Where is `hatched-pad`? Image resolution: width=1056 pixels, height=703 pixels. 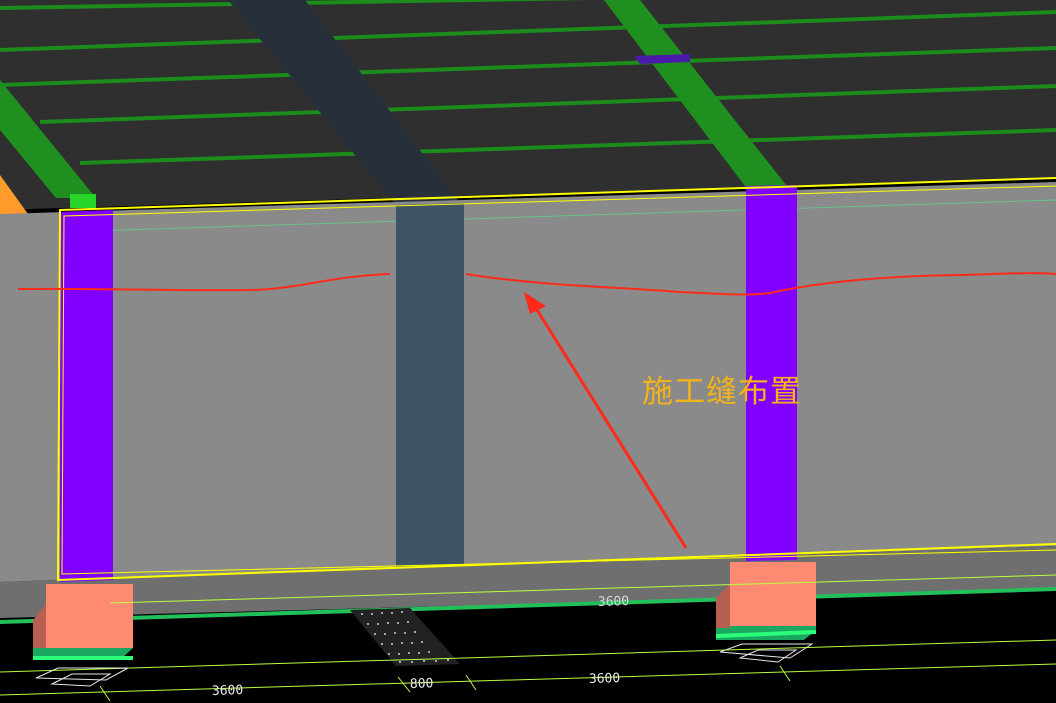 hatched-pad is located at coordinates (405, 637).